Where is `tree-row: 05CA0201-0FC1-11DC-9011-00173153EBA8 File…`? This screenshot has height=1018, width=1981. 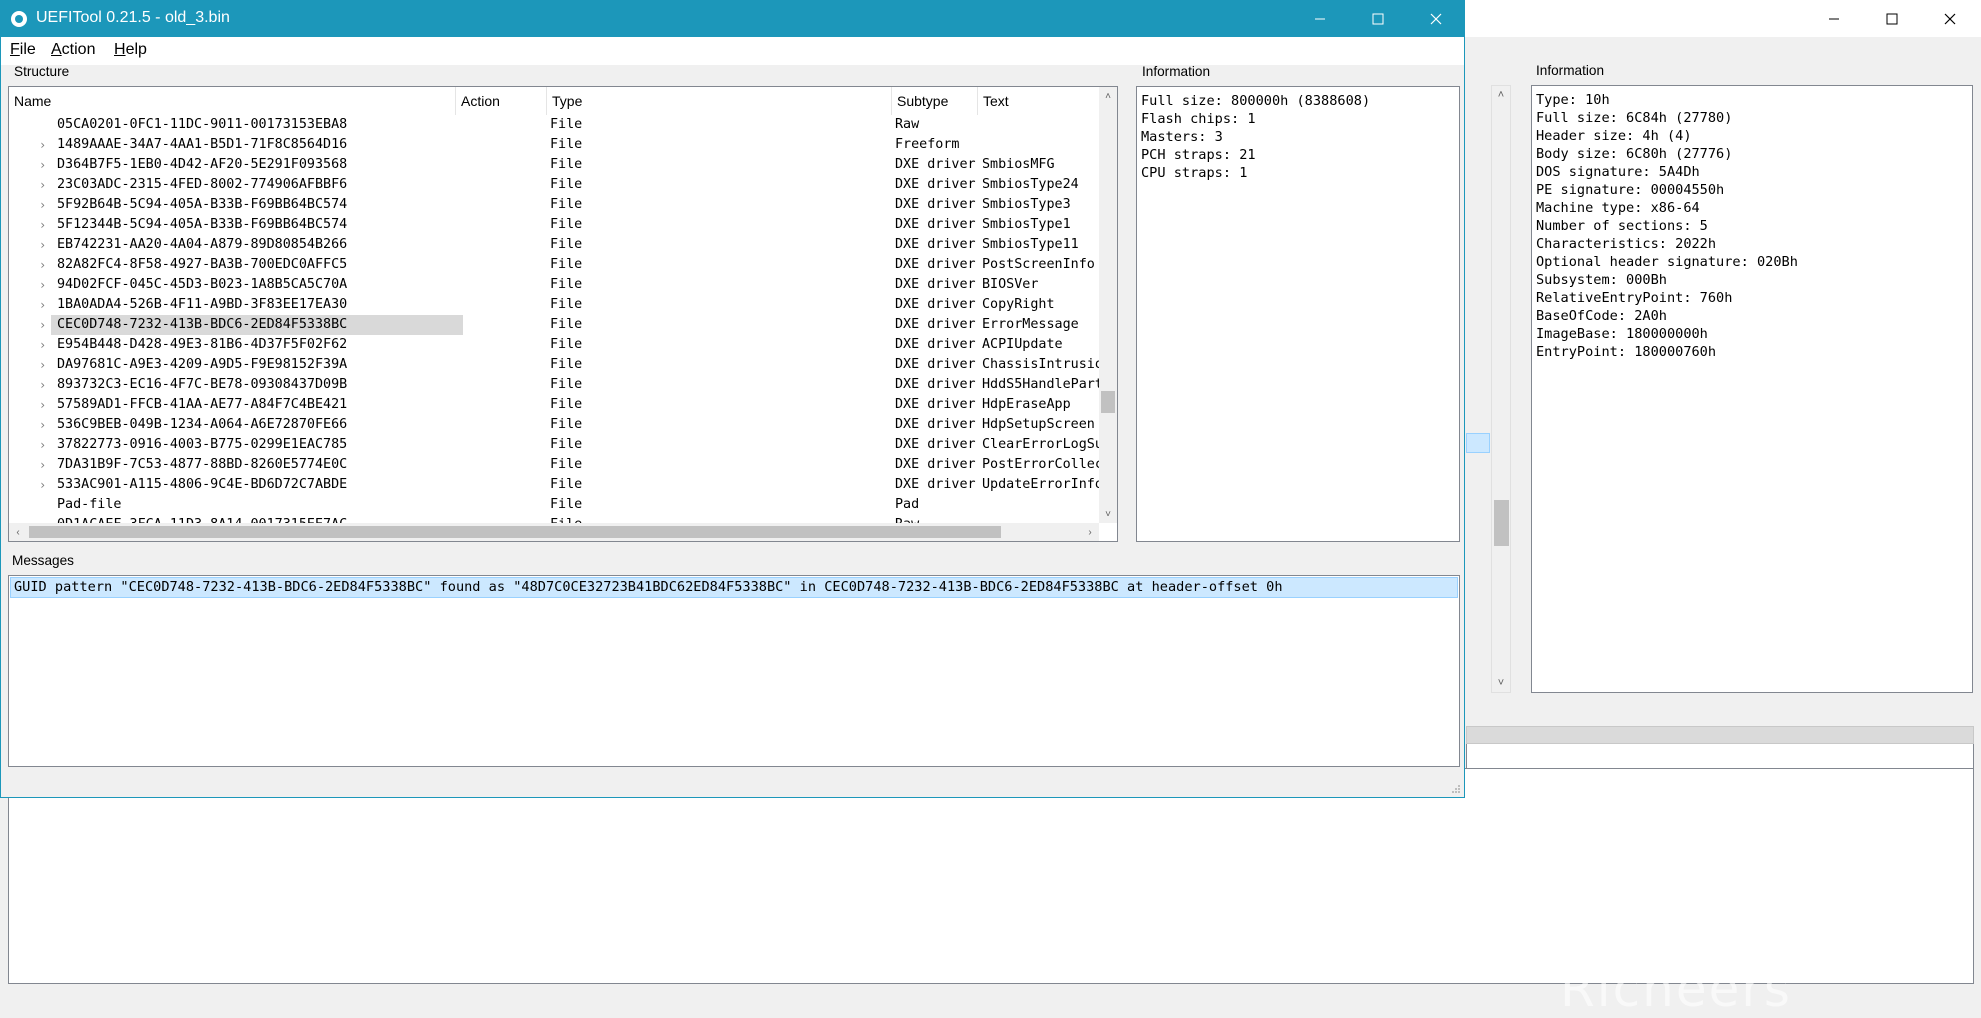
tree-row: 05CA0201-0FC1-11DC-9011-00173153EBA8 File… is located at coordinates (554, 125).